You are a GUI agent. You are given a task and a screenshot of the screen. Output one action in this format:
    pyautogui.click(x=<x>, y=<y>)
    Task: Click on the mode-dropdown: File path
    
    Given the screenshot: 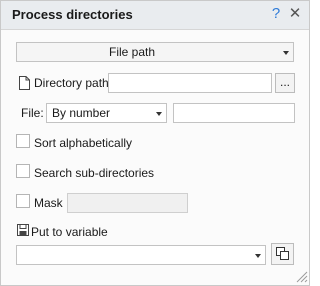 What is the action you would take?
    pyautogui.click(x=155, y=52)
    